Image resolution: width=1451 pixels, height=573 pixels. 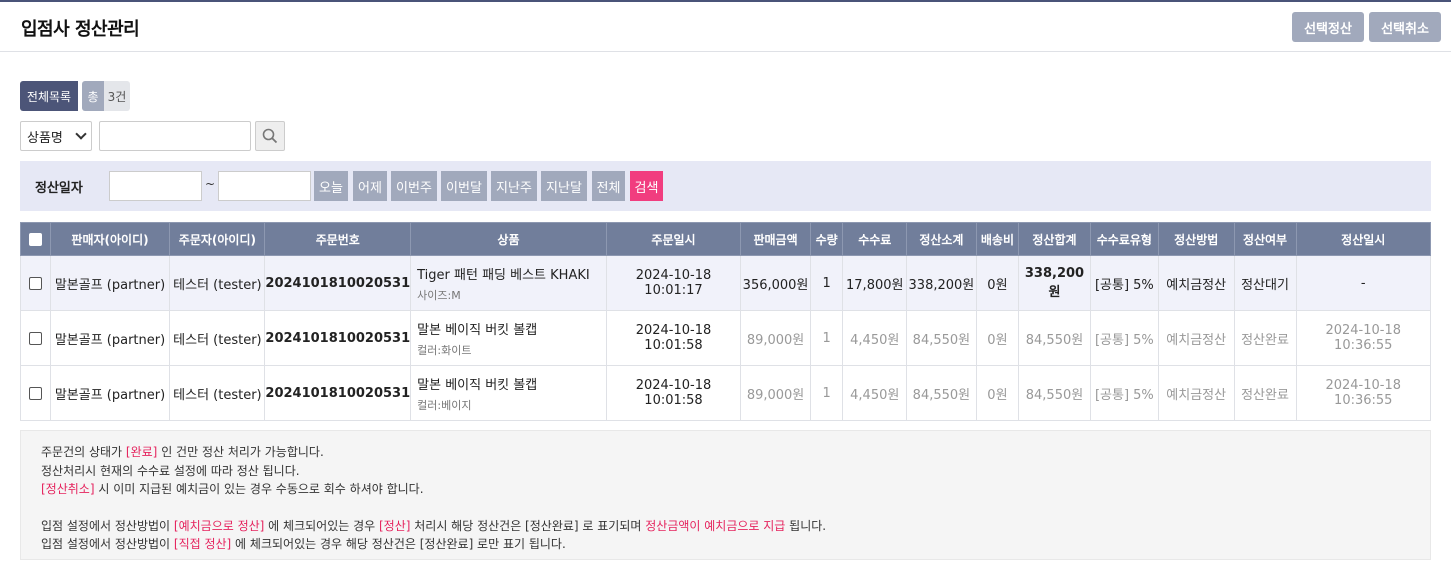 What do you see at coordinates (510, 273) in the screenshot?
I see `product-name: Tiger 패턴 패딩 베스트 KHAKI` at bounding box center [510, 273].